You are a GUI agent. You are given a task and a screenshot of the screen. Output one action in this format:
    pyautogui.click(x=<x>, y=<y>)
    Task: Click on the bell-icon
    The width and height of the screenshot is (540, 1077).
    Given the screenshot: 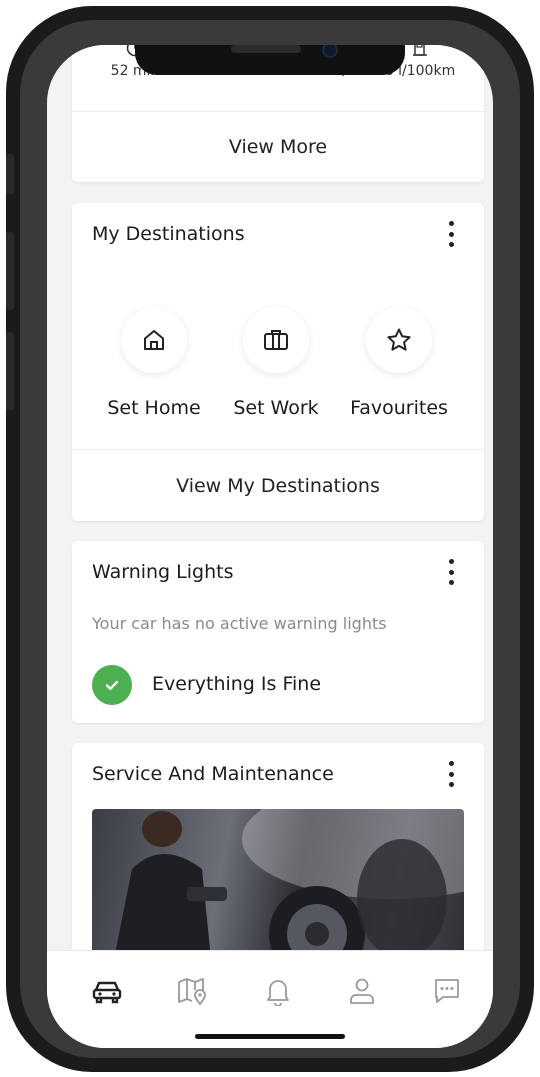 What is the action you would take?
    pyautogui.click(x=278, y=991)
    